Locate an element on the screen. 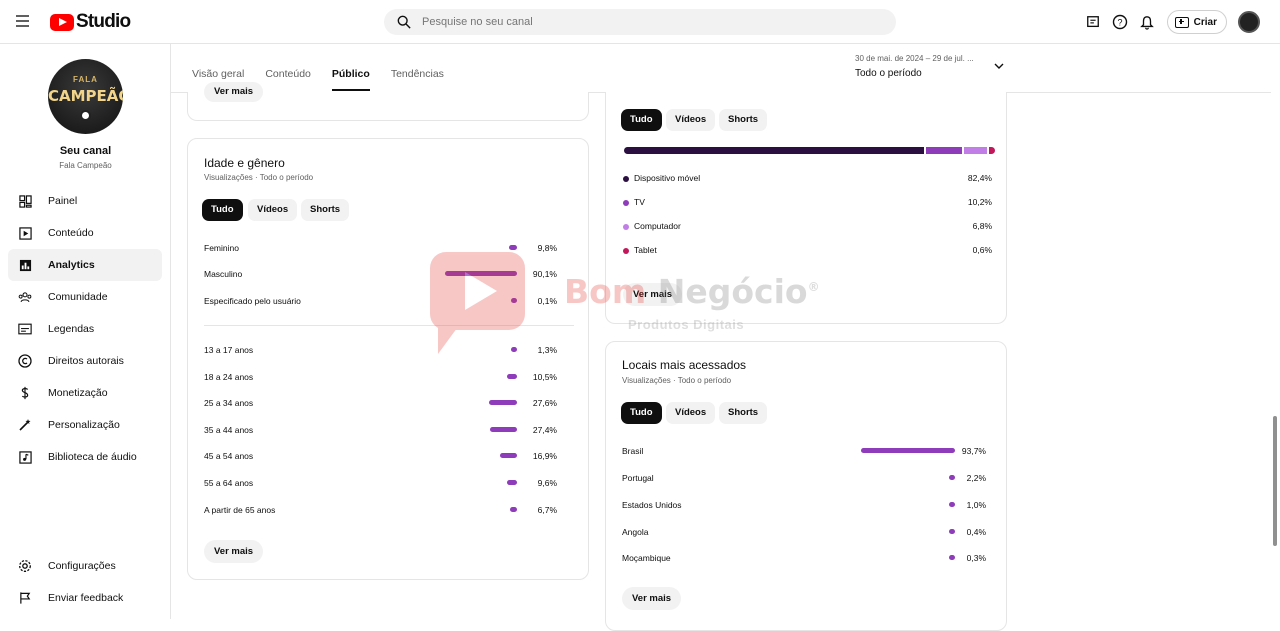 The width and height of the screenshot is (1280, 631). location-label: Estados Unidos is located at coordinates (652, 505).